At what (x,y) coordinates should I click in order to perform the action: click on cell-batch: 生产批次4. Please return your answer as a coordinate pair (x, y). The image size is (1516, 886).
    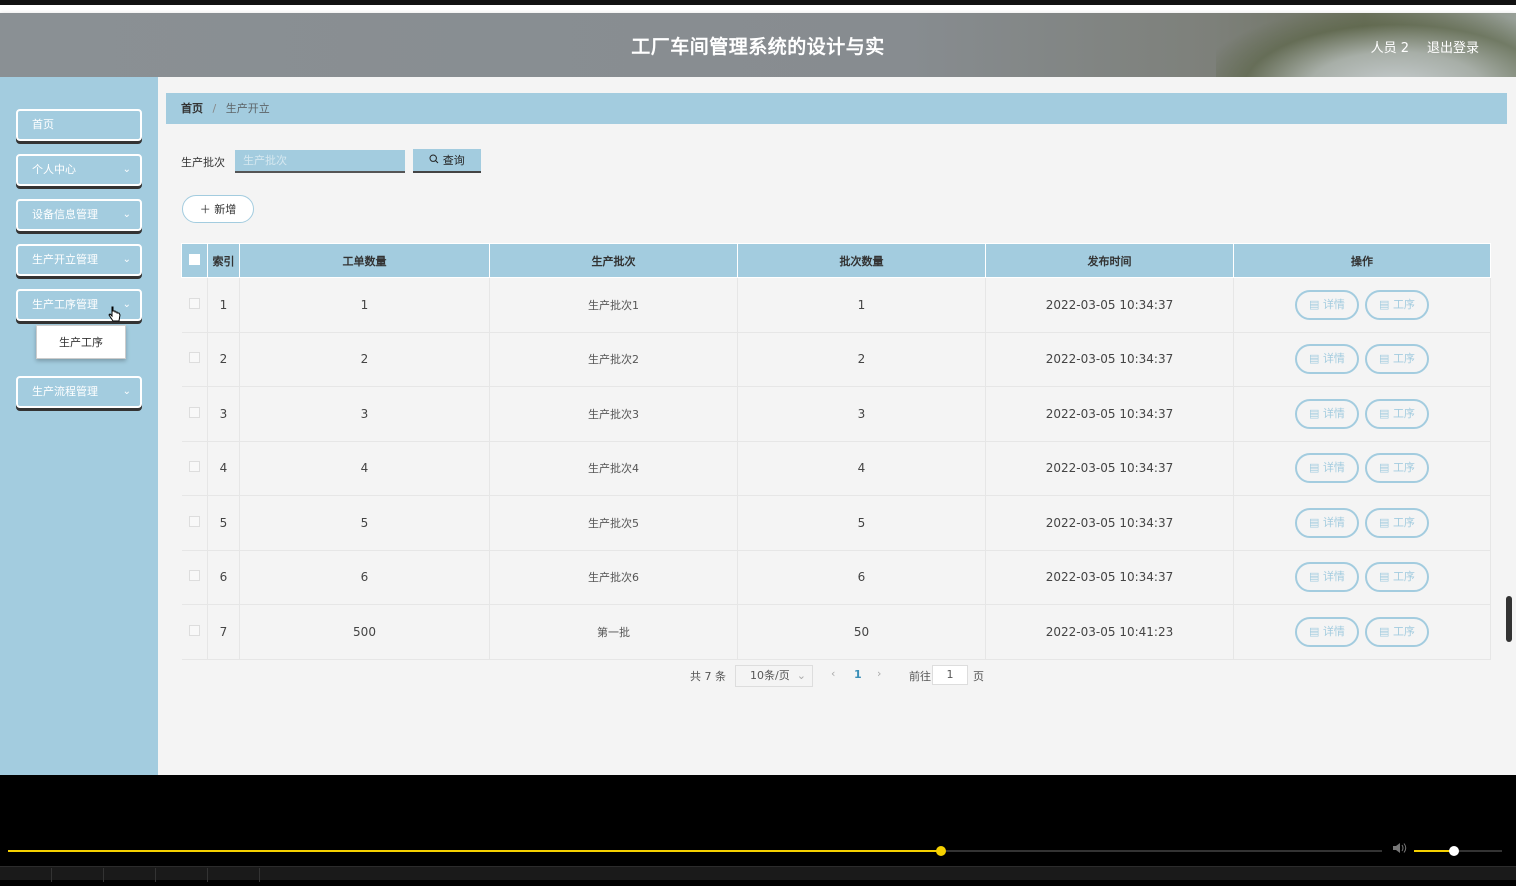
    Looking at the image, I should click on (613, 468).